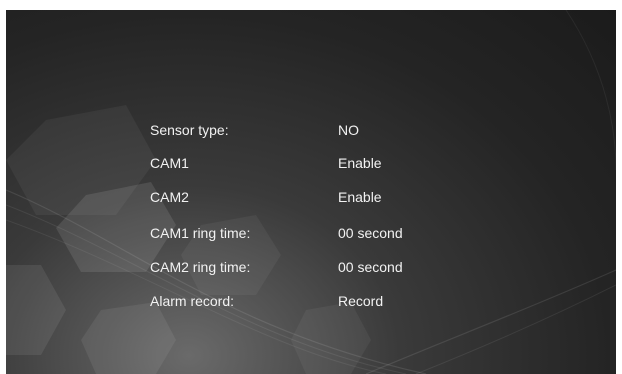  Describe the element at coordinates (169, 163) in the screenshot. I see `setting-label: CAM1` at that location.